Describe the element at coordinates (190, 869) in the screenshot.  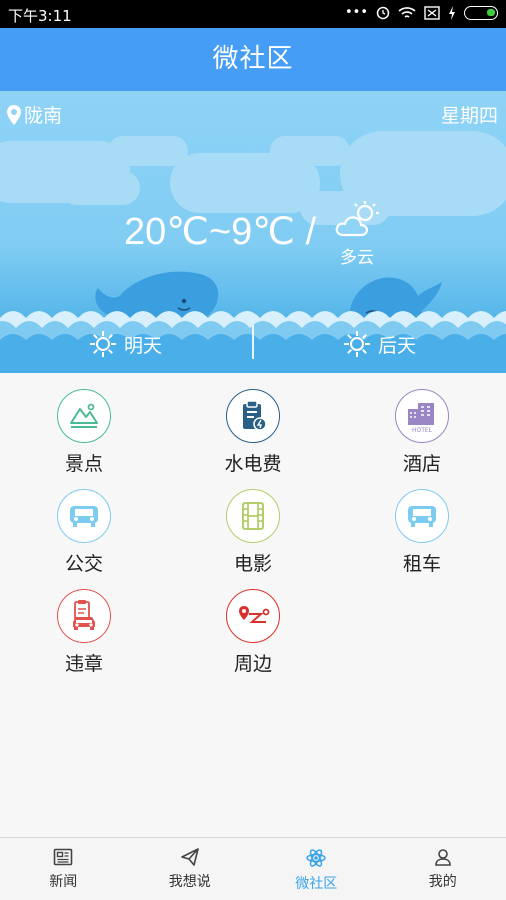
I see `tab-i-want-to-say: 我想说` at that location.